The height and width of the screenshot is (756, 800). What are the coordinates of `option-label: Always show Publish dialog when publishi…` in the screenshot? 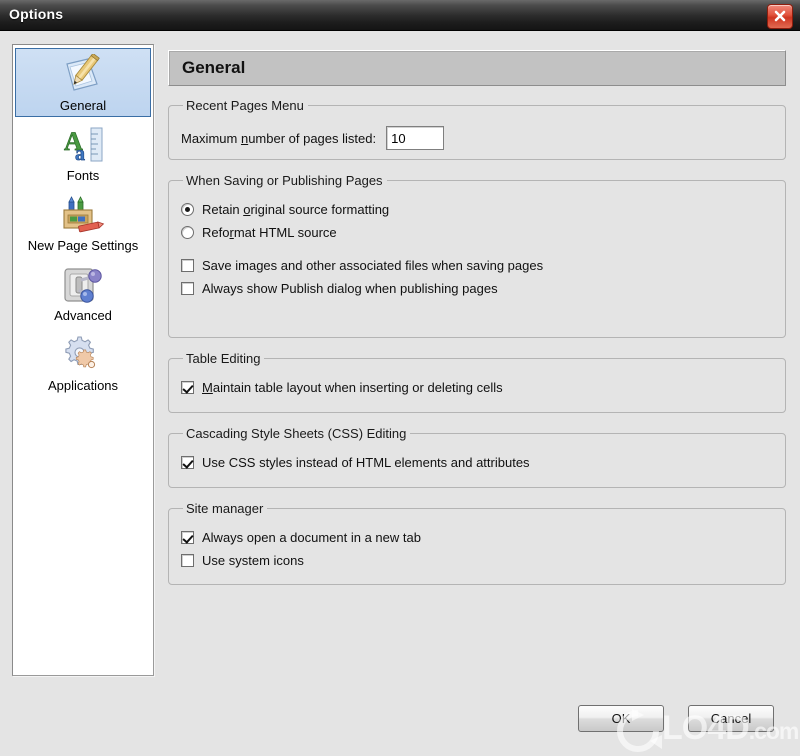 It's located at (350, 288).